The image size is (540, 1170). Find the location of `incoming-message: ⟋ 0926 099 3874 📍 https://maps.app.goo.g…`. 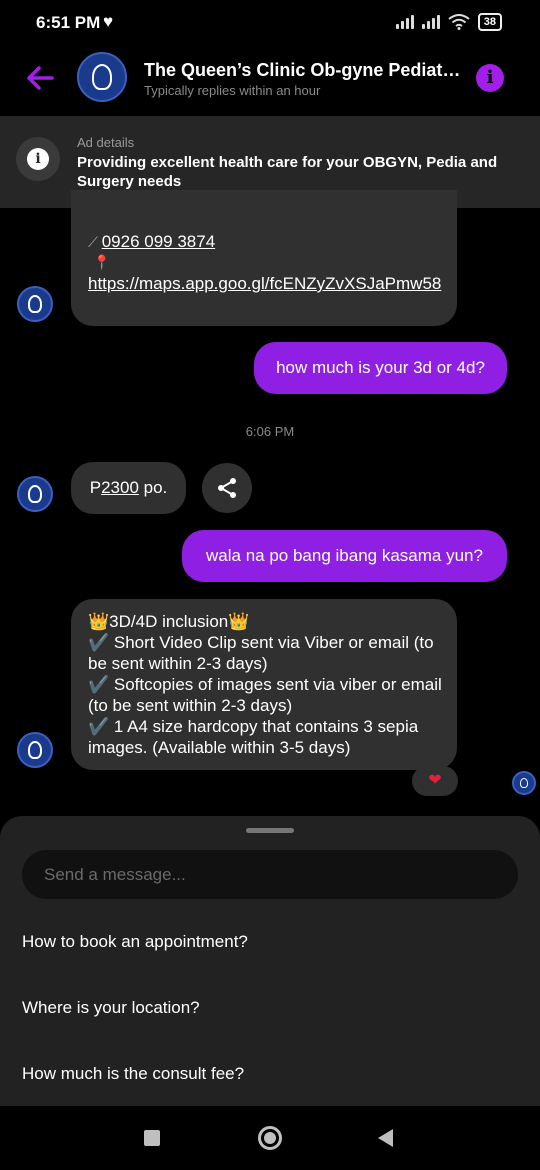

incoming-message: ⟋ 0926 099 3874 📍 https://maps.app.goo.g… is located at coordinates (264, 258).